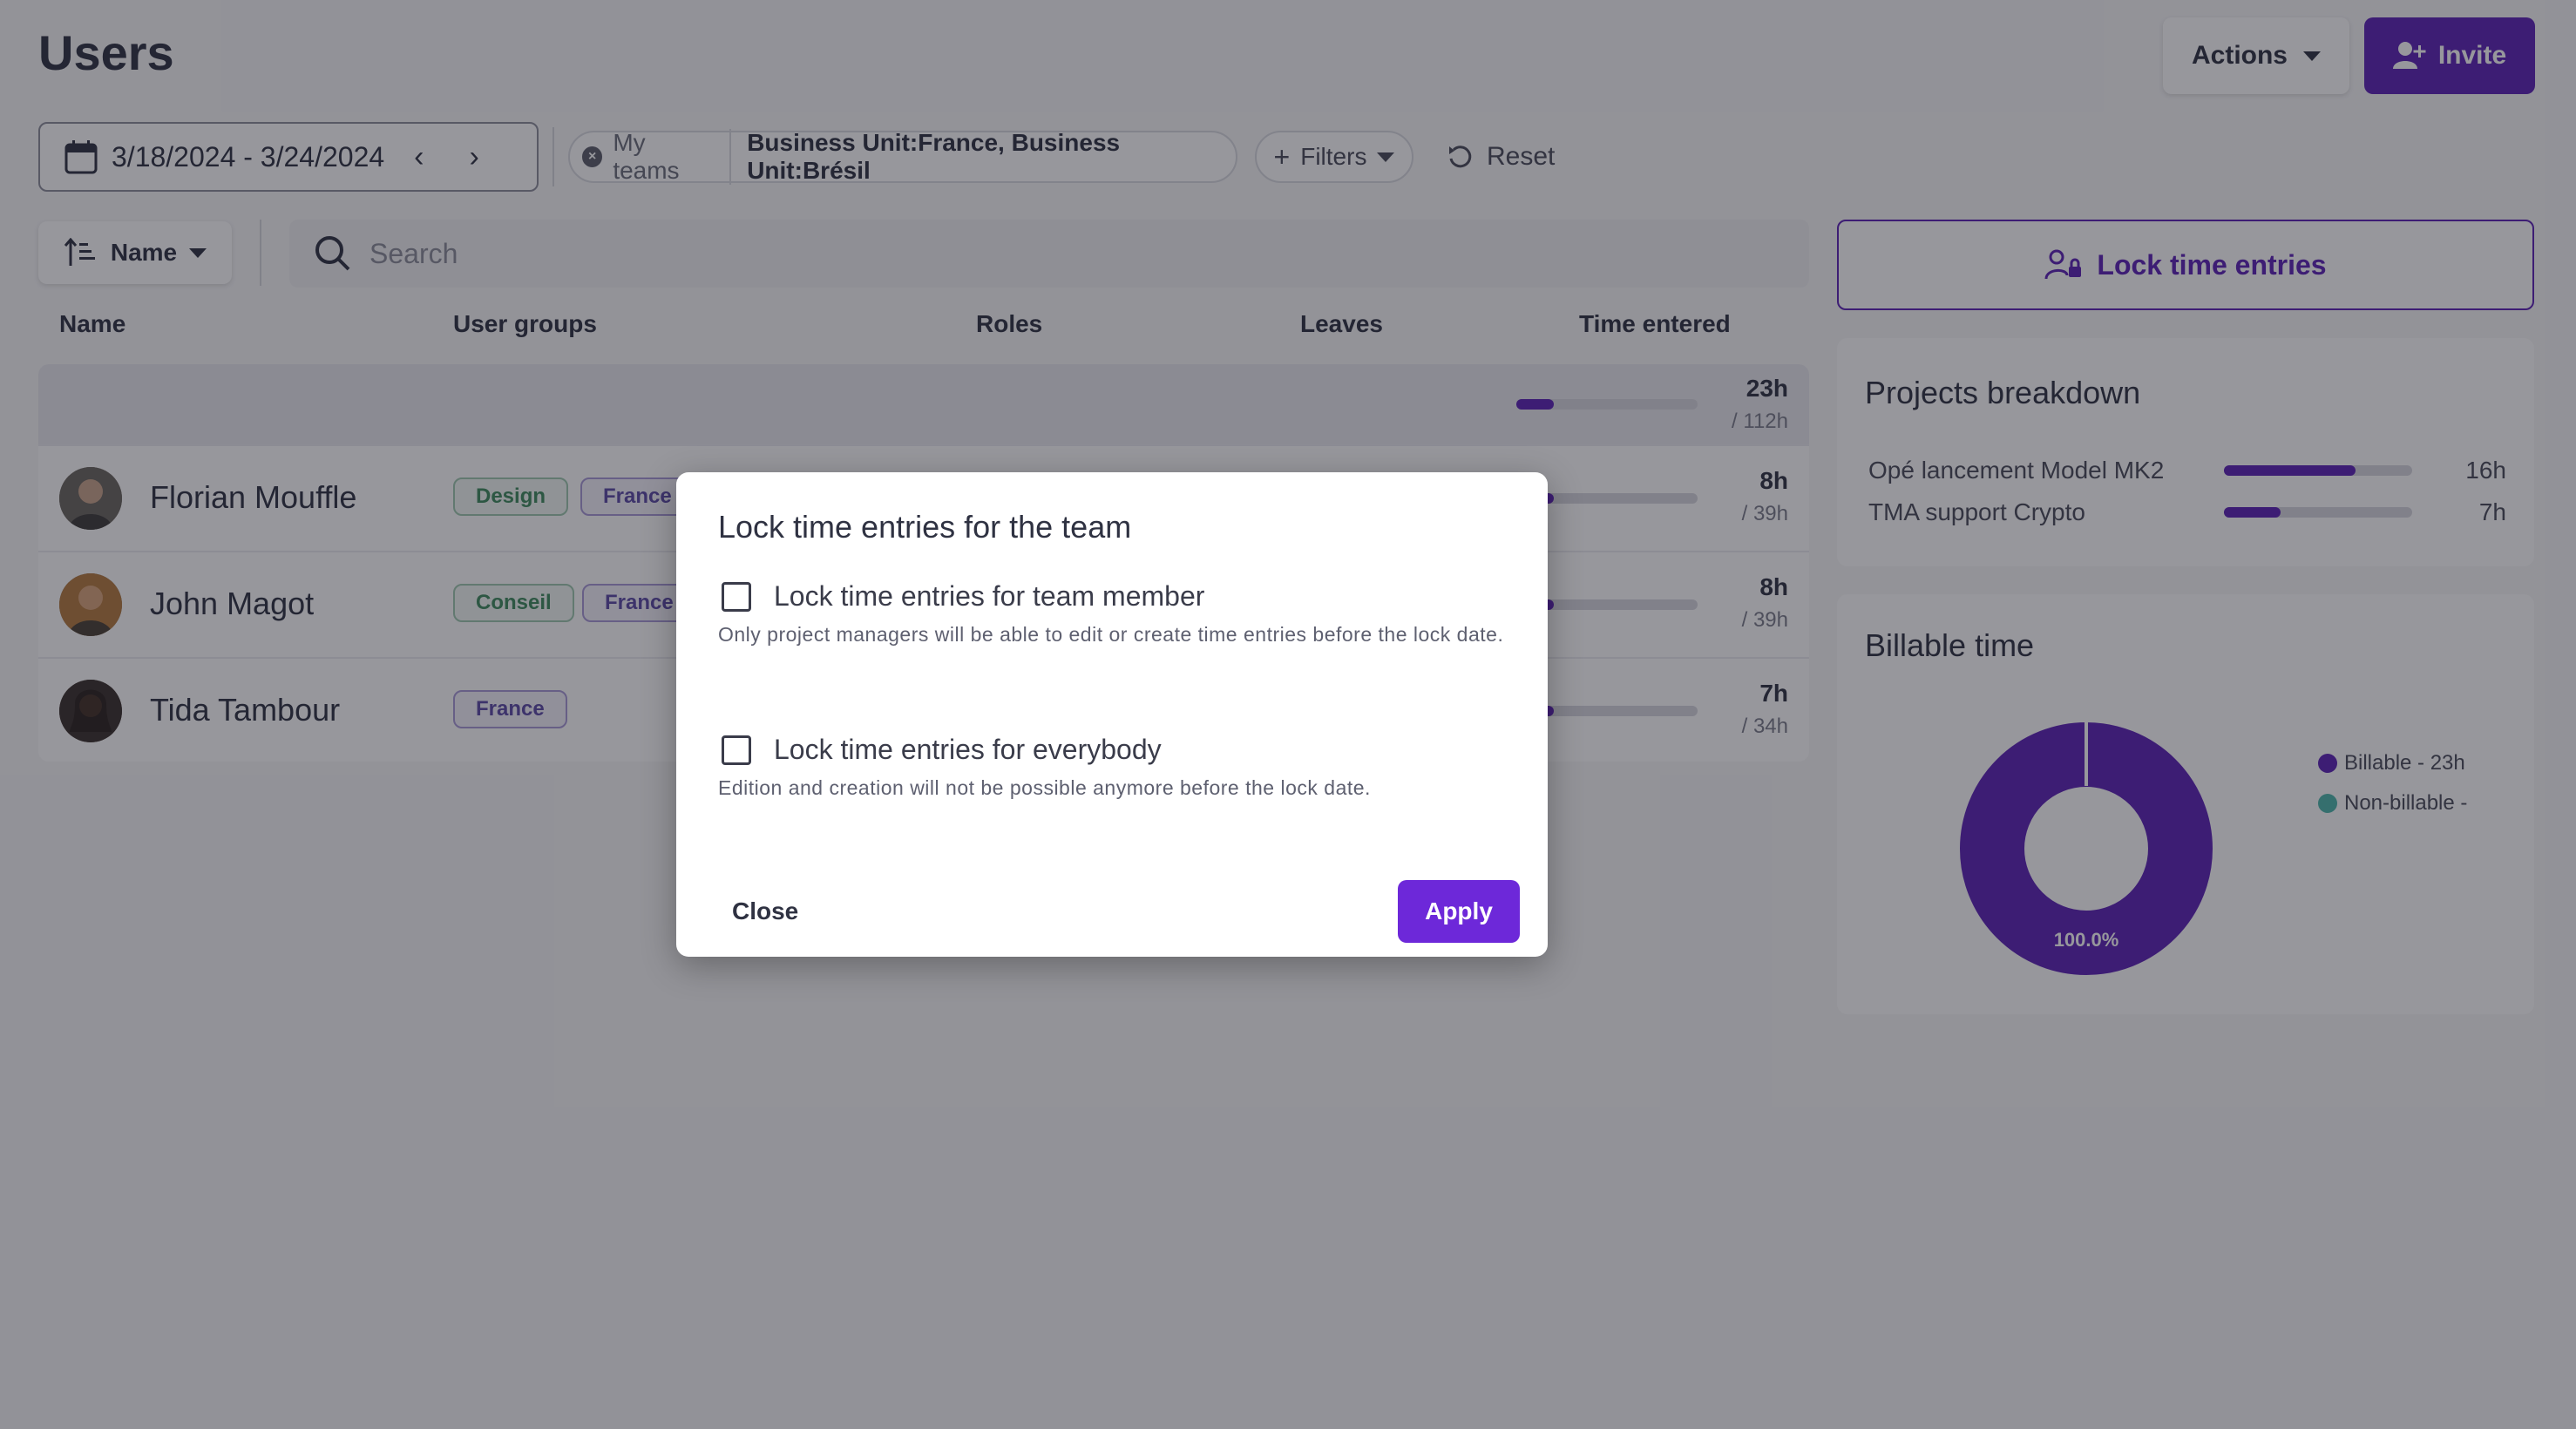  What do you see at coordinates (989, 596) in the screenshot?
I see `option-label: Lock time entries for team member` at bounding box center [989, 596].